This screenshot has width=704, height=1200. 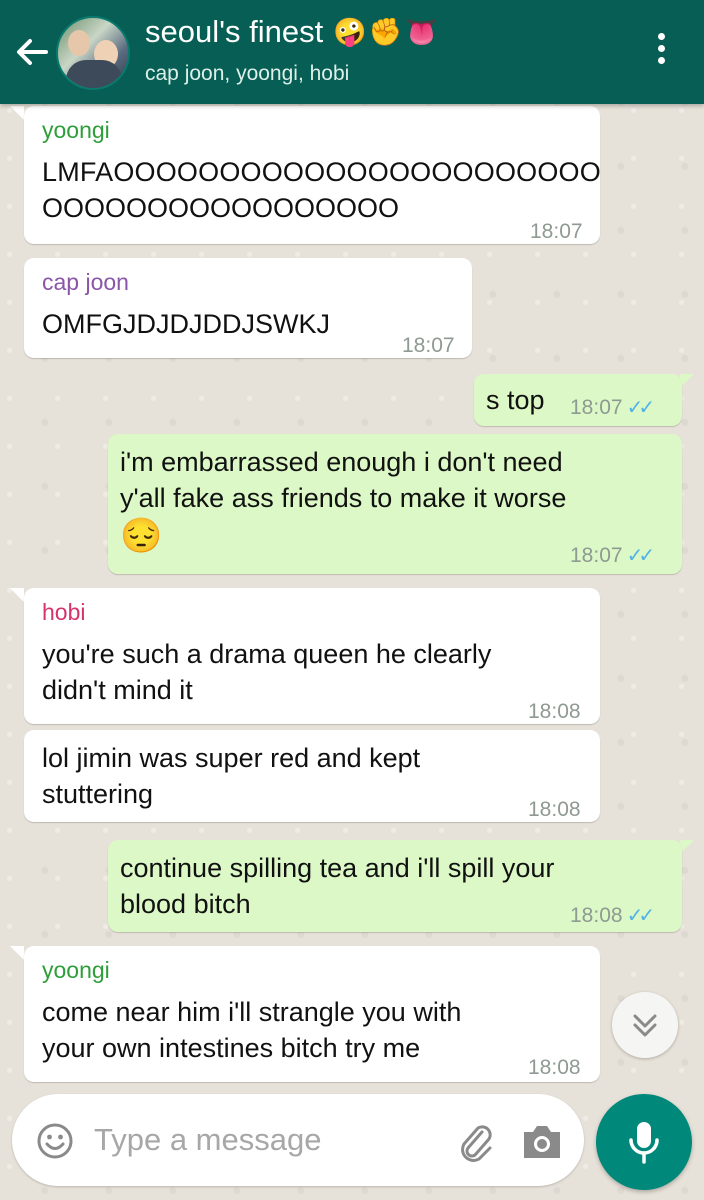 I want to click on message-text: i'm embarrassed enough i don't need, so click(x=341, y=462).